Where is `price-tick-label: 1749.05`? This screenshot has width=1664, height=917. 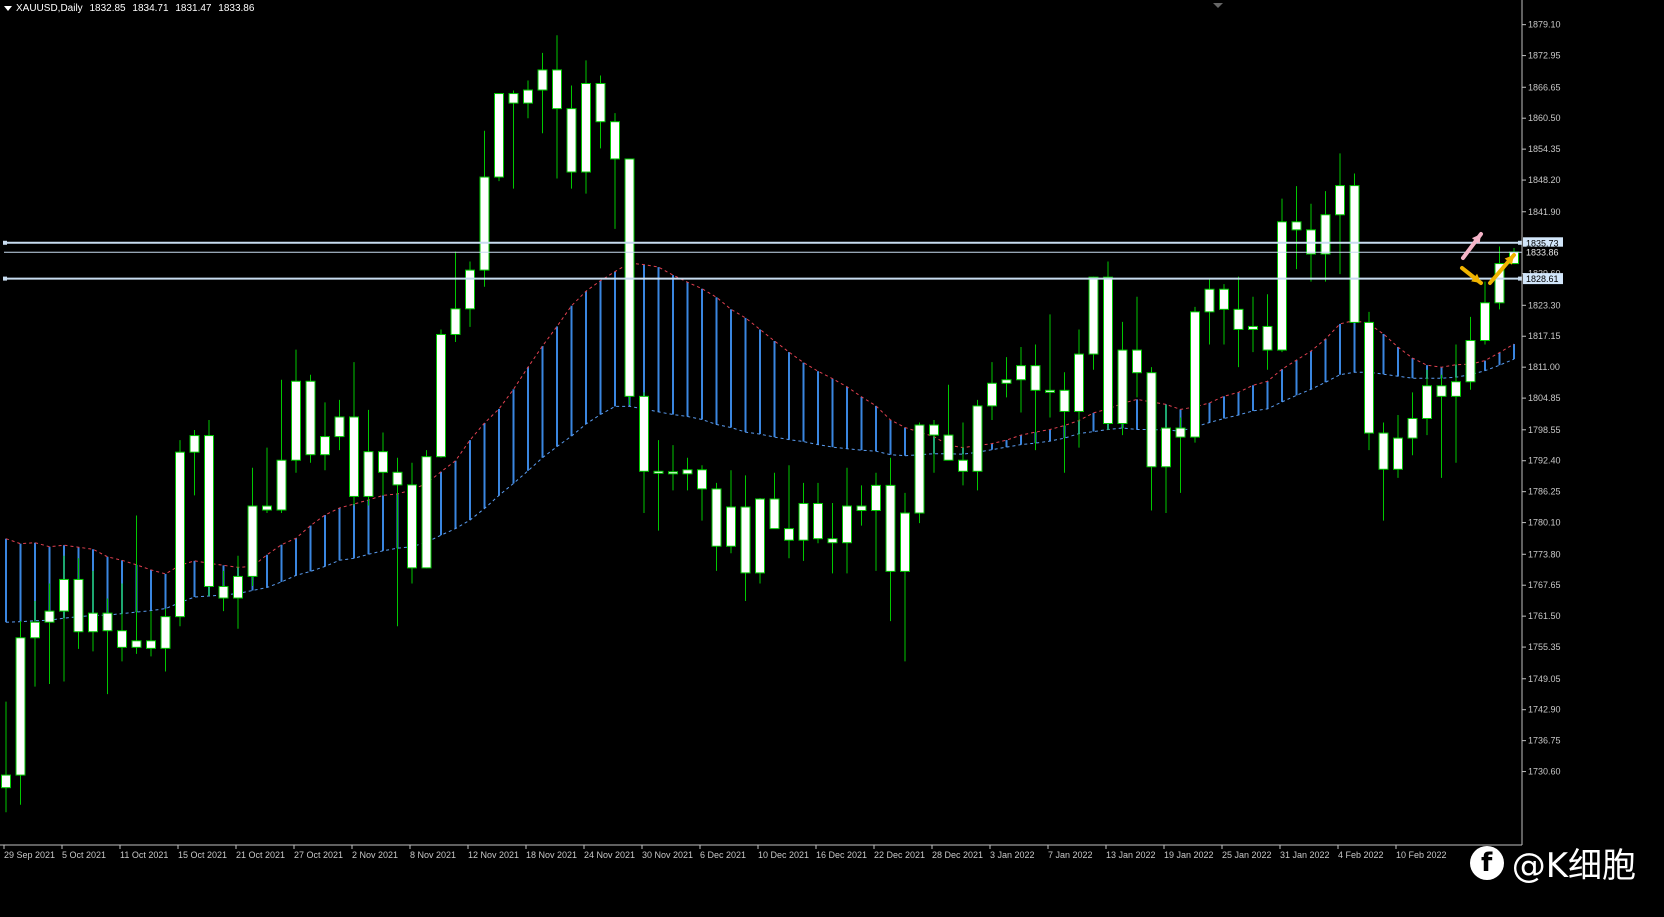 price-tick-label: 1749.05 is located at coordinates (1544, 679).